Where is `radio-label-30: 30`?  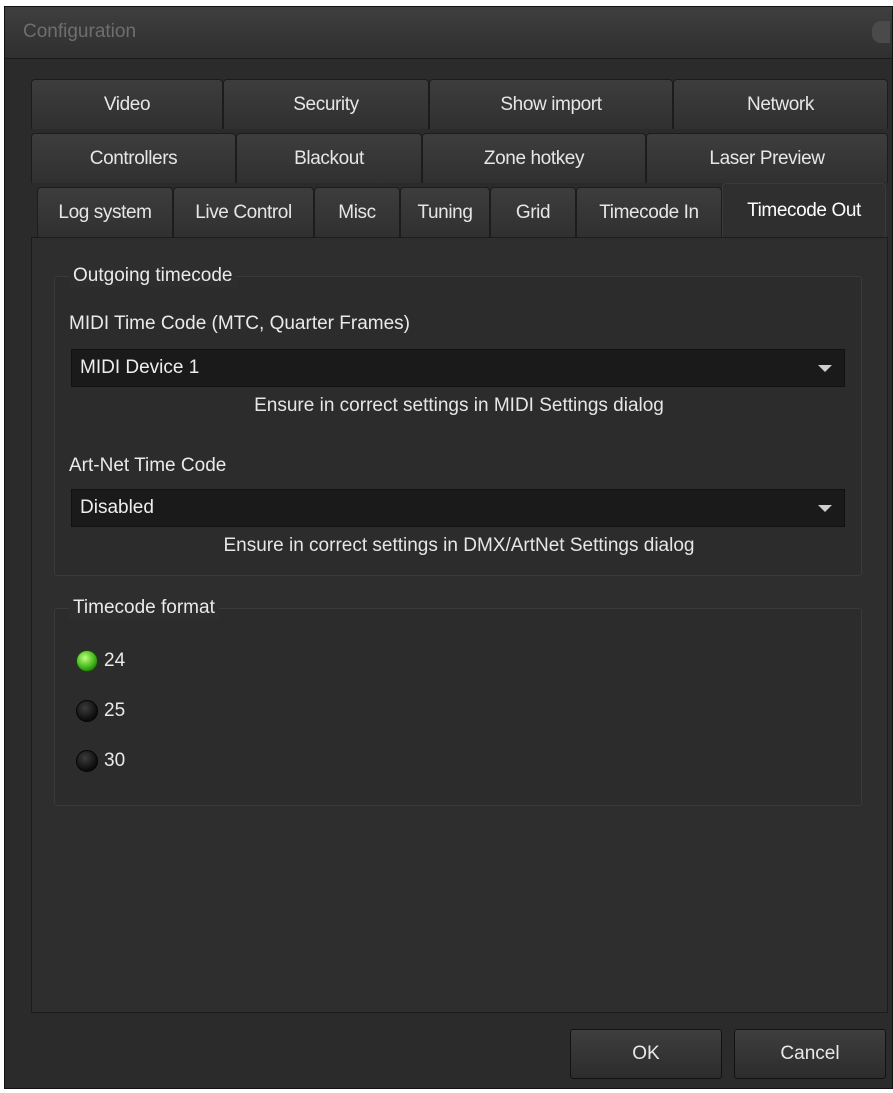 radio-label-30: 30 is located at coordinates (115, 760).